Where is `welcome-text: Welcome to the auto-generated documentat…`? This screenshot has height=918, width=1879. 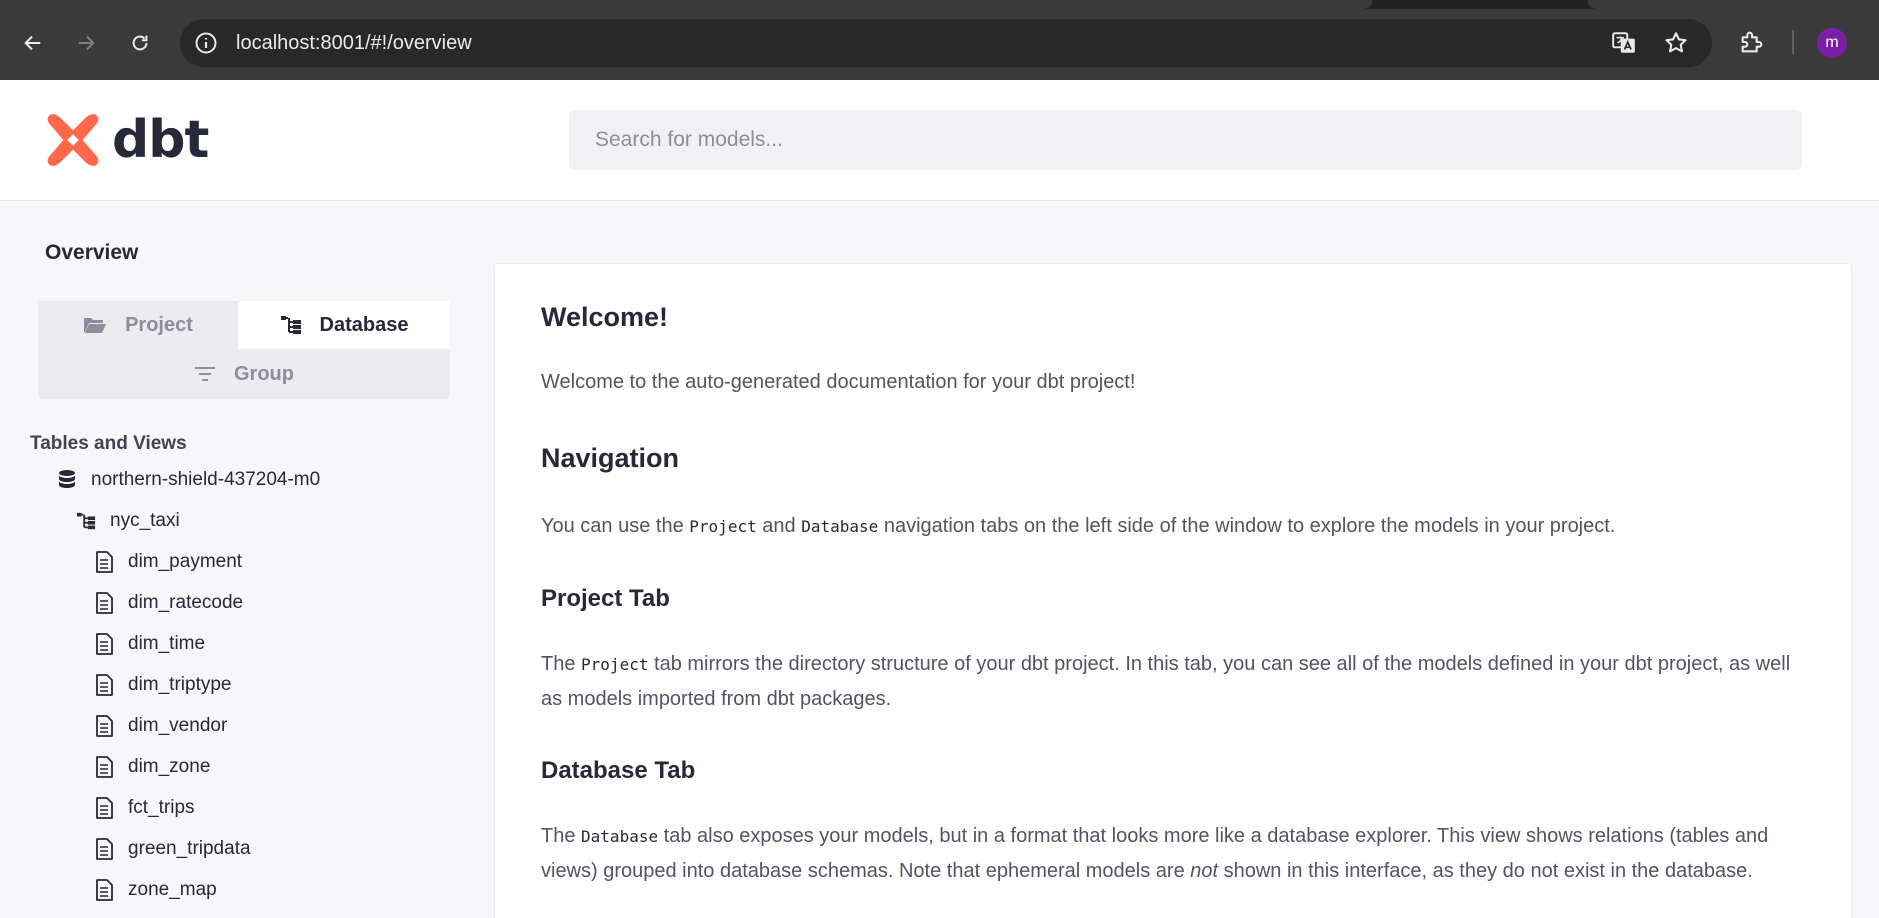
welcome-text: Welcome to the auto-generated documentat… is located at coordinates (838, 382).